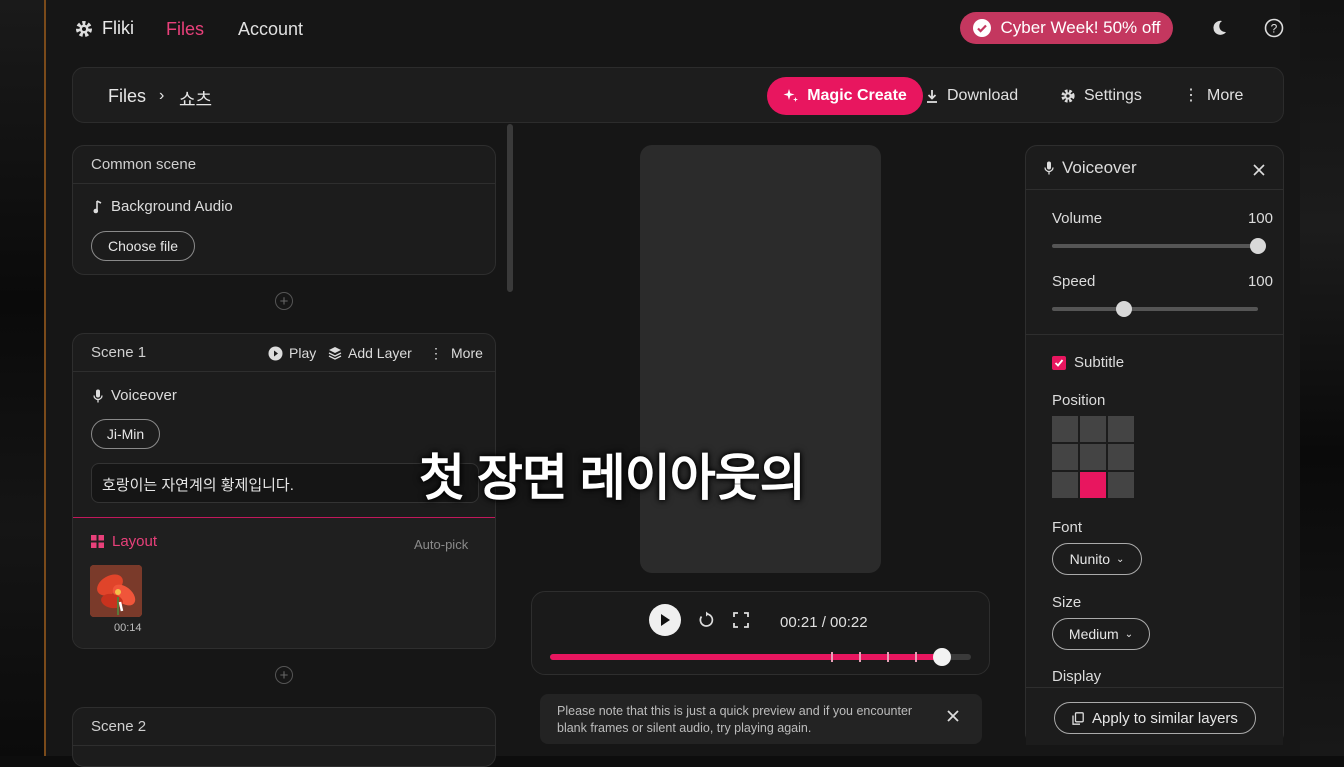  I want to click on position-middle-center, so click(1093, 457).